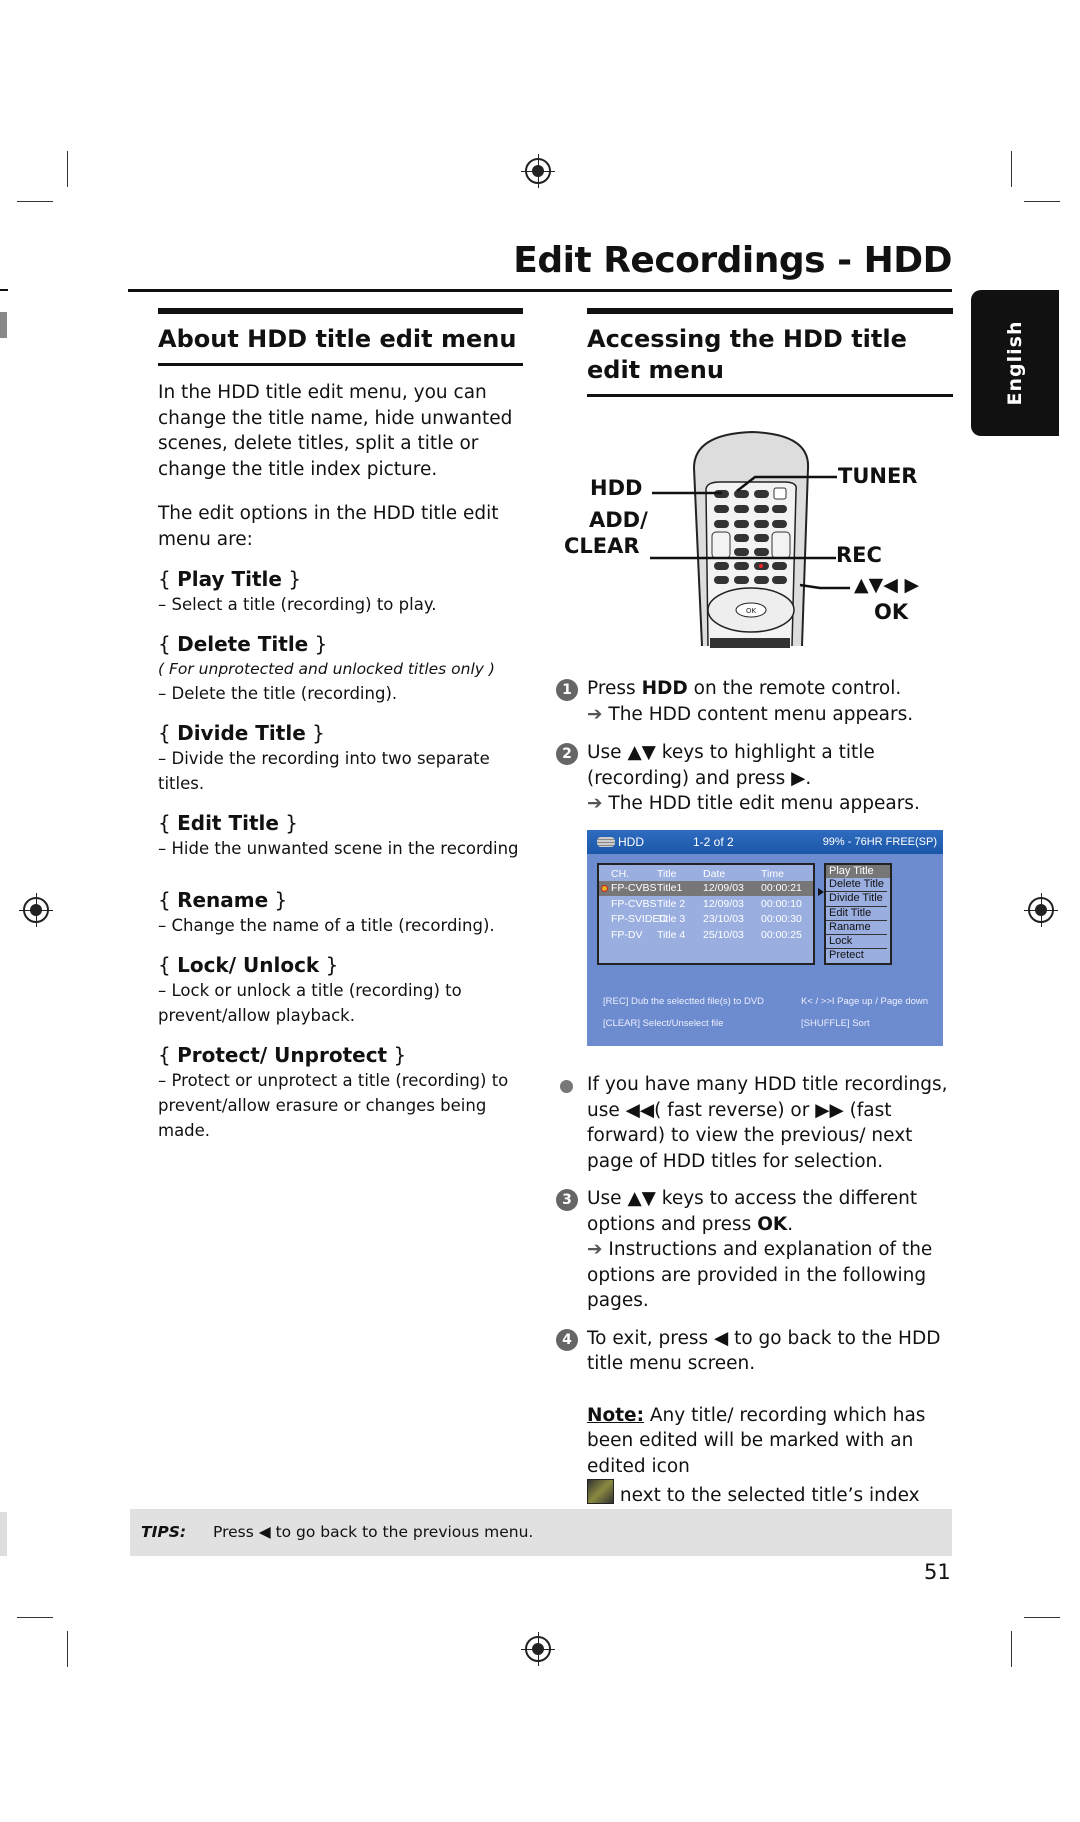 This screenshot has height=1822, width=1080. I want to click on edit-menu-item: Pretect, so click(856, 955).